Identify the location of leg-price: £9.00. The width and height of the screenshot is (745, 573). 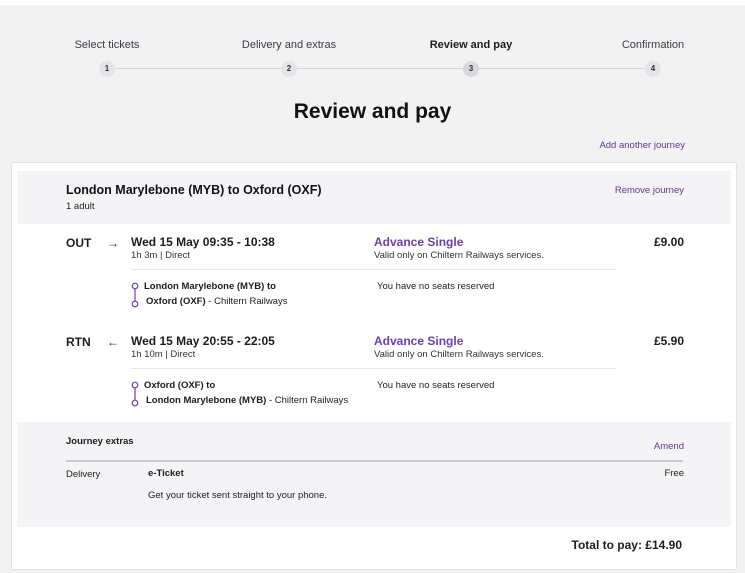
(668, 242).